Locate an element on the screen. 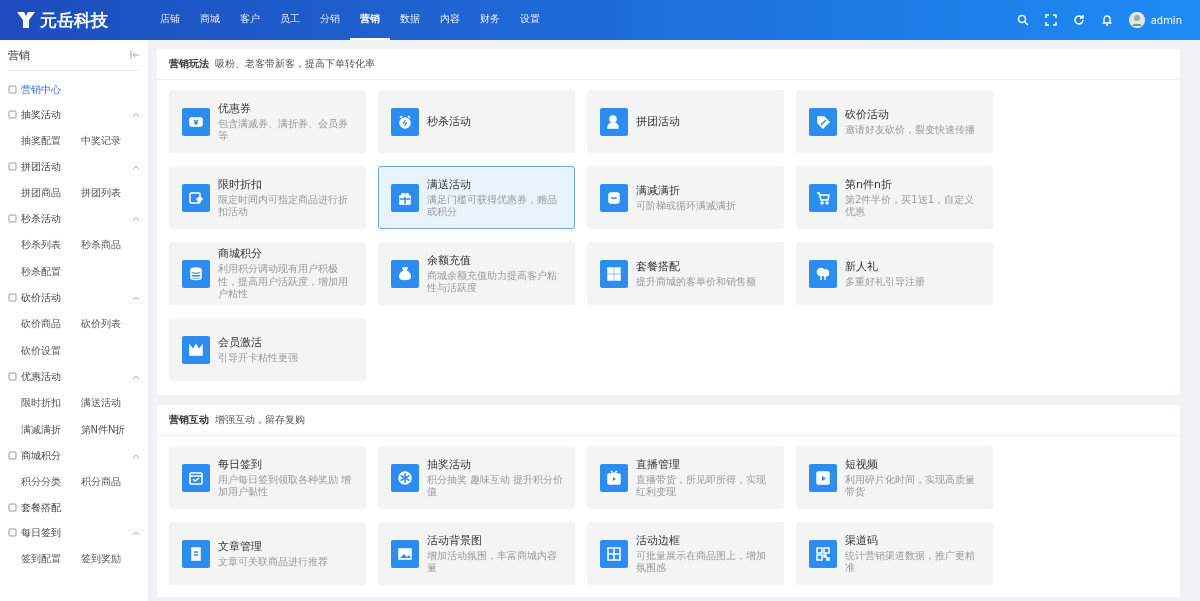 The image size is (1200, 601). feature-card: 套餐搭配 提升商城的客单价和销售额 is located at coordinates (685, 273).